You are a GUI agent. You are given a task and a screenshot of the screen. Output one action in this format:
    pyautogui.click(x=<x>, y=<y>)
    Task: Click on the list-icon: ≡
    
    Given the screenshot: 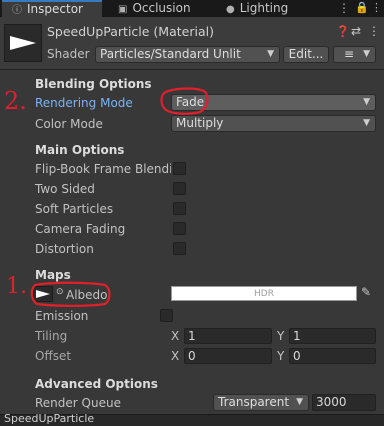 What is the action you would take?
    pyautogui.click(x=349, y=54)
    